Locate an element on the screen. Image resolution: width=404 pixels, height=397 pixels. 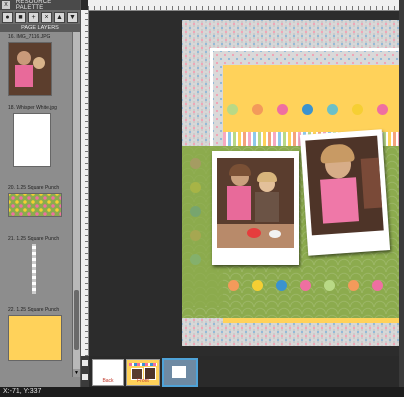
layer-toolbar: ● ■ + × ▲ ▼ is located at coordinates (40, 17).